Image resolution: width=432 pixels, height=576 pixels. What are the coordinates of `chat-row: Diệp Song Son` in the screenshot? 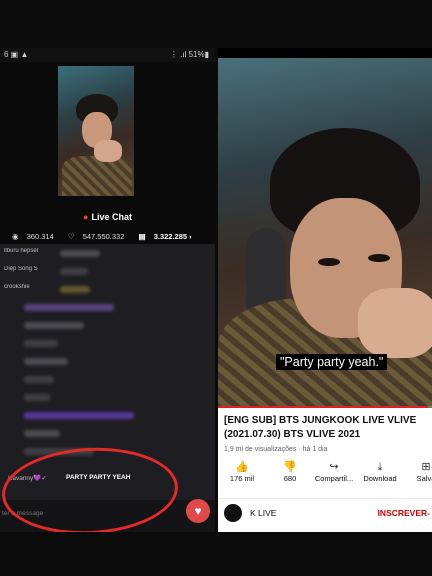 It's located at (46, 271).